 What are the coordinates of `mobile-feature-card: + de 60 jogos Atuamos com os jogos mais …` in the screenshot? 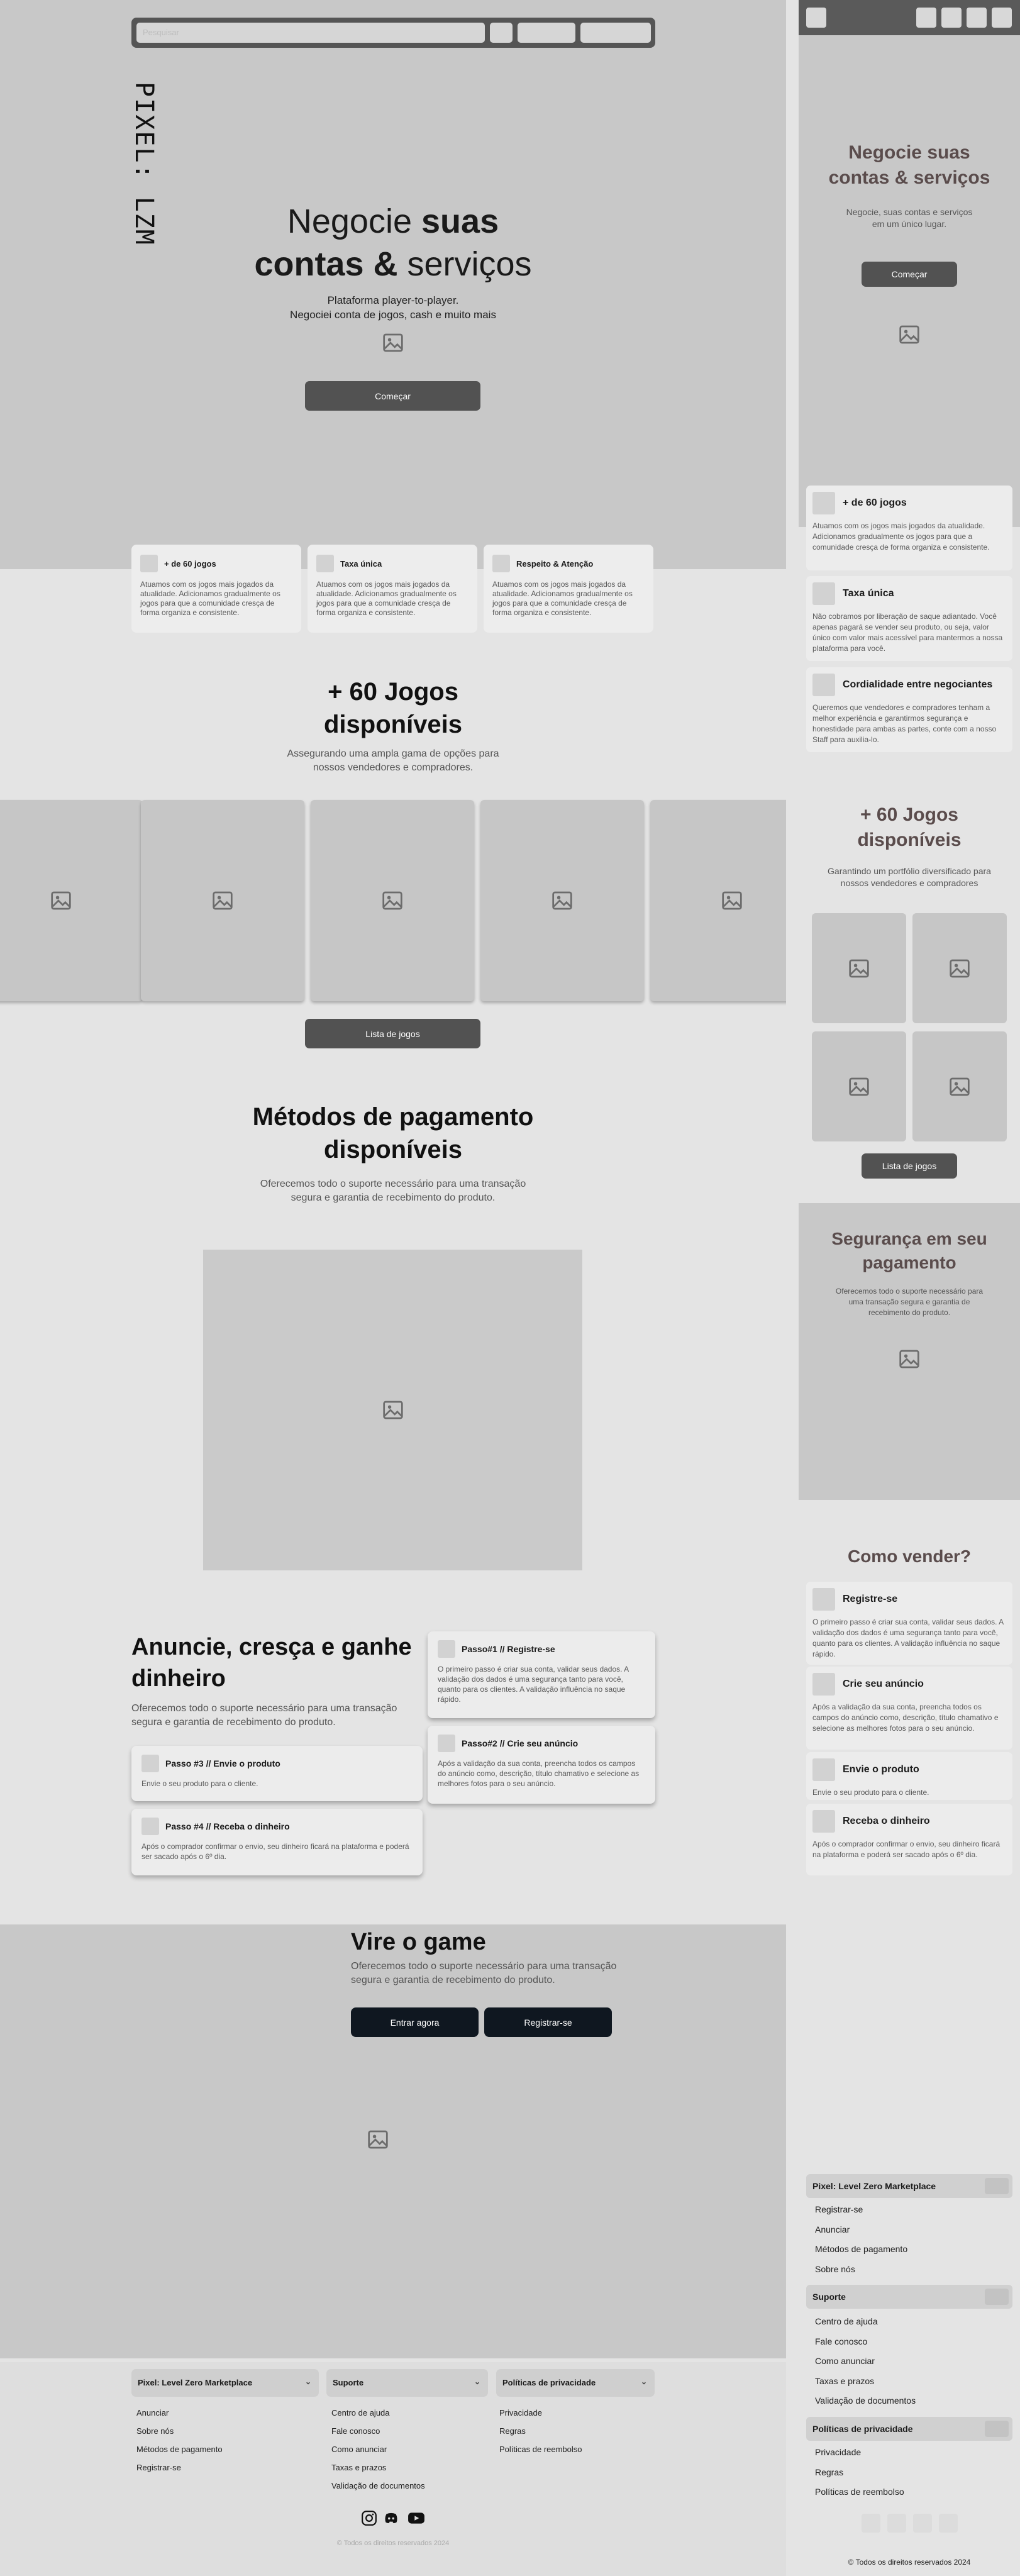 It's located at (909, 528).